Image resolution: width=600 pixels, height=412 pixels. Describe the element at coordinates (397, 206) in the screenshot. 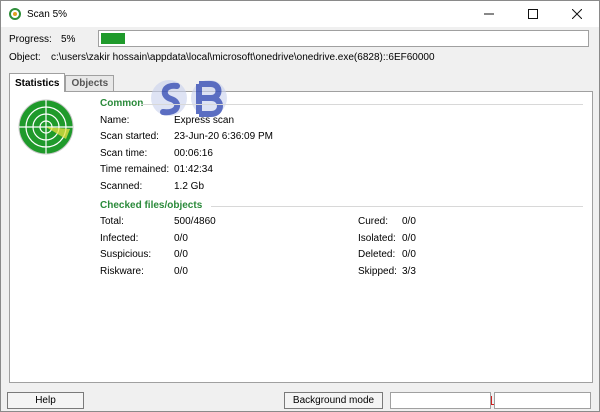

I see `checked-divider` at that location.